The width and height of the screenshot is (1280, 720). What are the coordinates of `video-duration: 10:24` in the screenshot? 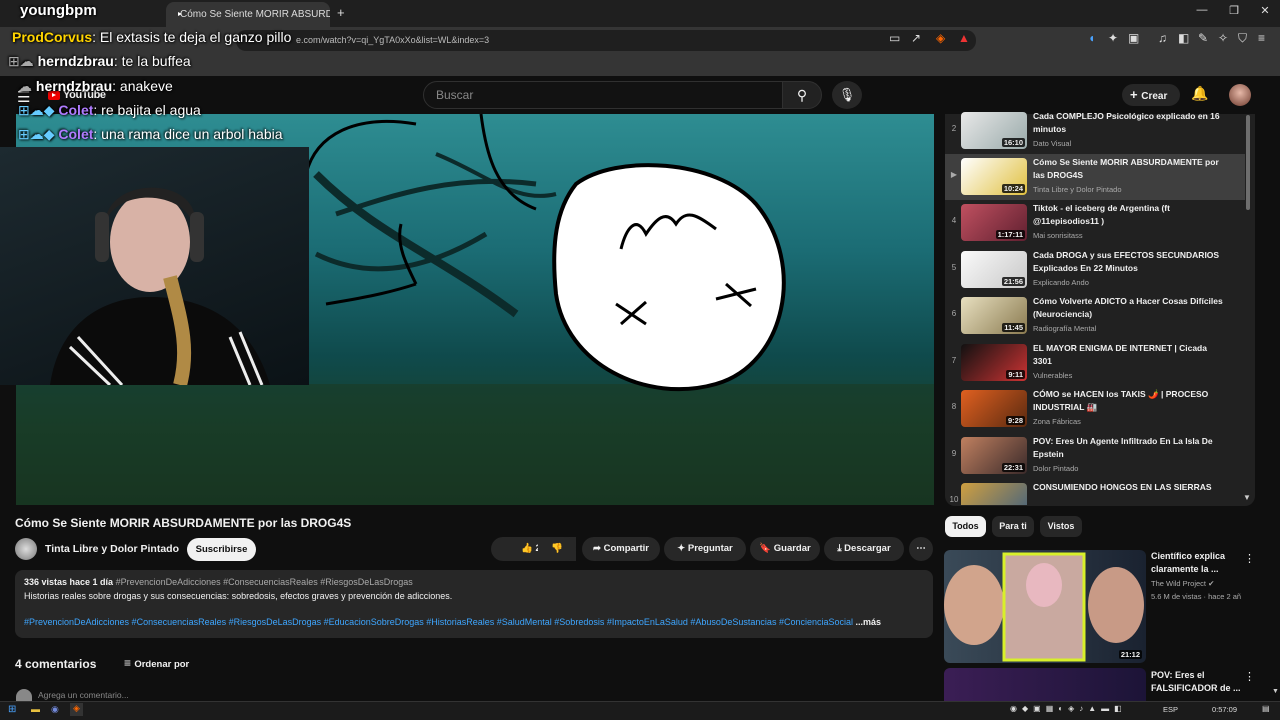 It's located at (1013, 188).